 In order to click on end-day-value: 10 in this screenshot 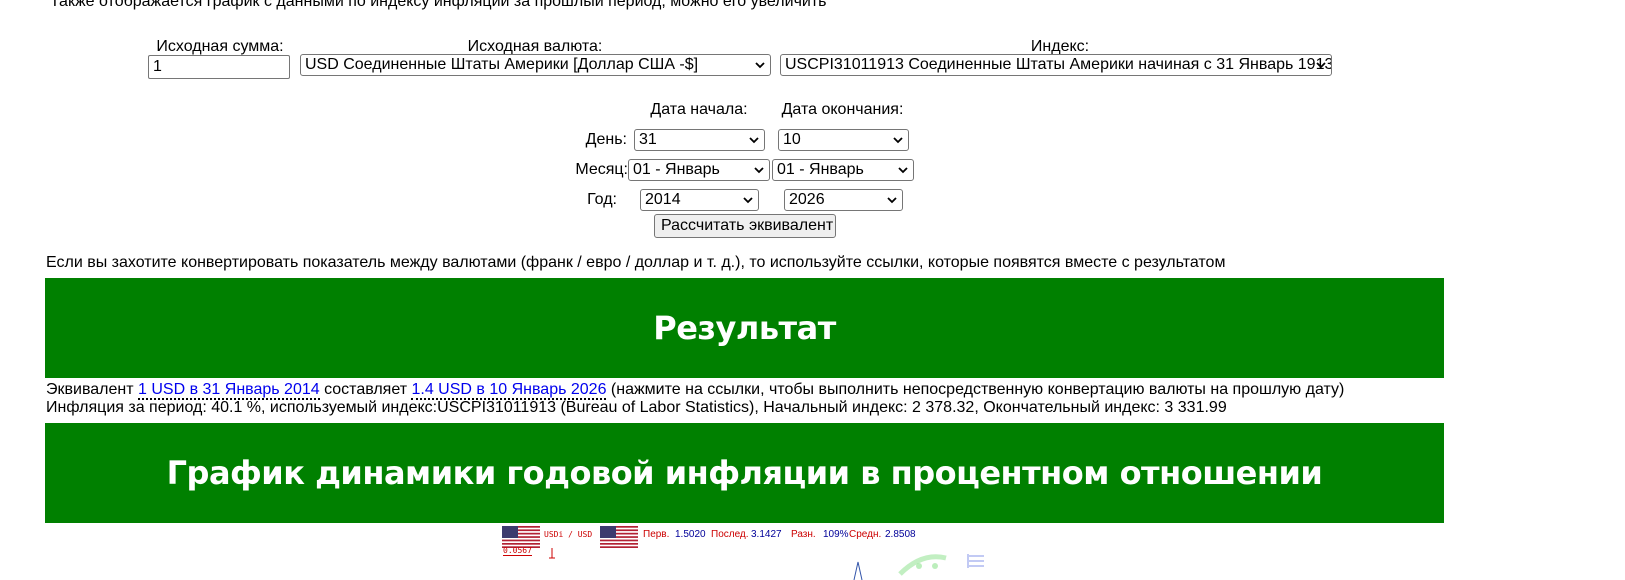, I will do `click(792, 139)`.